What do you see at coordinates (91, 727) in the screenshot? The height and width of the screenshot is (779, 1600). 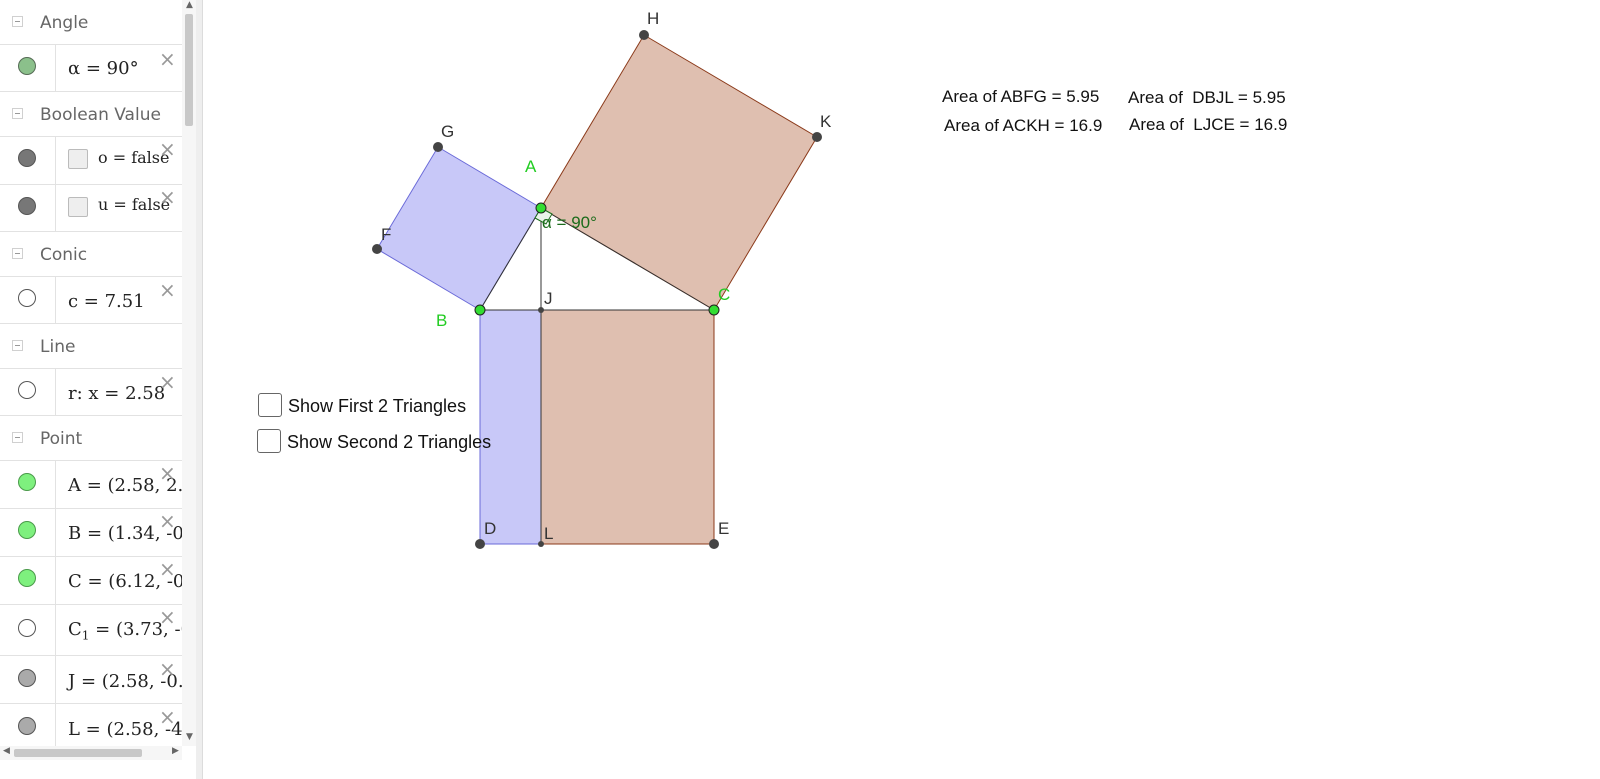 I see `algebra-row-L: L = (2.58, -4. ×` at bounding box center [91, 727].